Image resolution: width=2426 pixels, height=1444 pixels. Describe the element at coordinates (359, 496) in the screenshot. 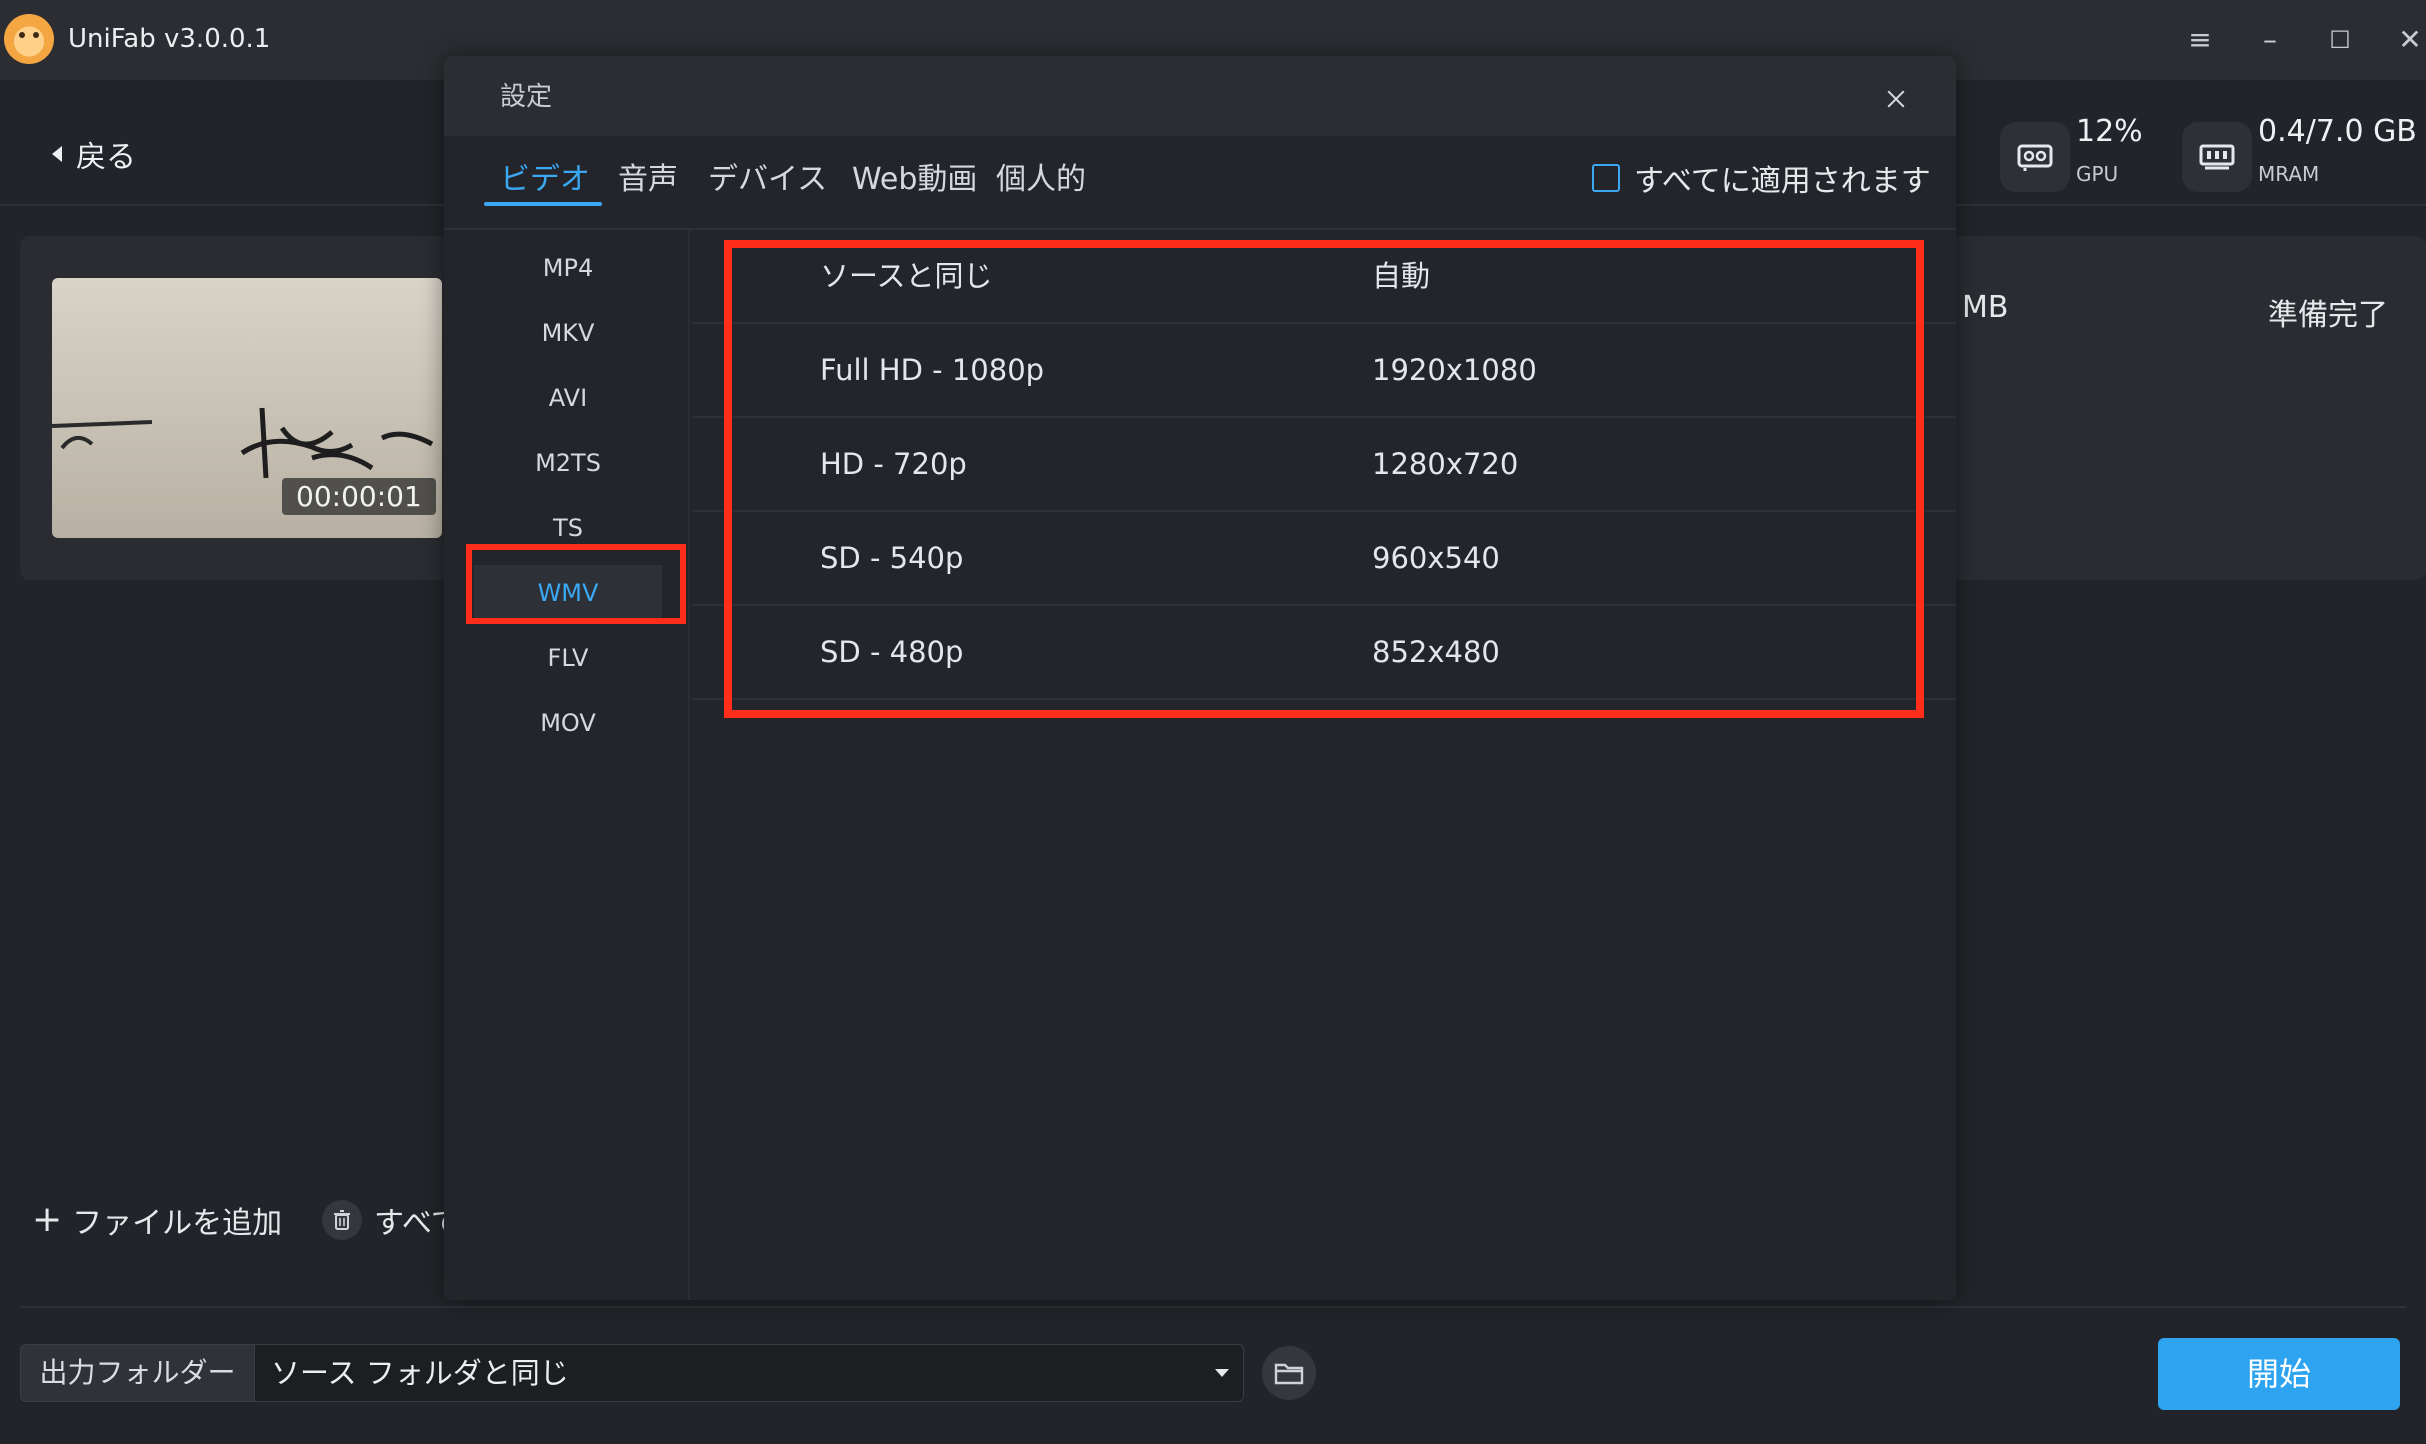

I see `video-duration: 00:00:01` at that location.